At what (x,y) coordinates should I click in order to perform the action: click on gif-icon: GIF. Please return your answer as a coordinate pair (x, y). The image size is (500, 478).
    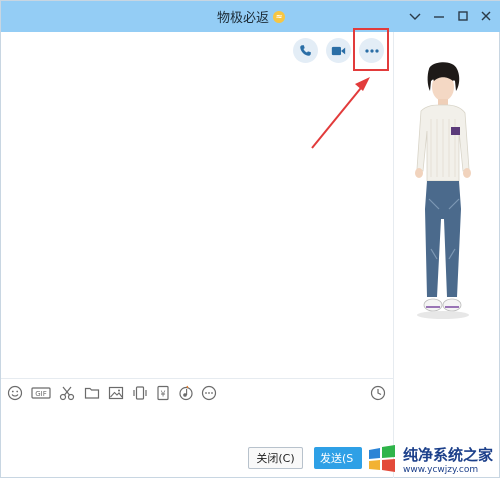
    Looking at the image, I should click on (41, 393).